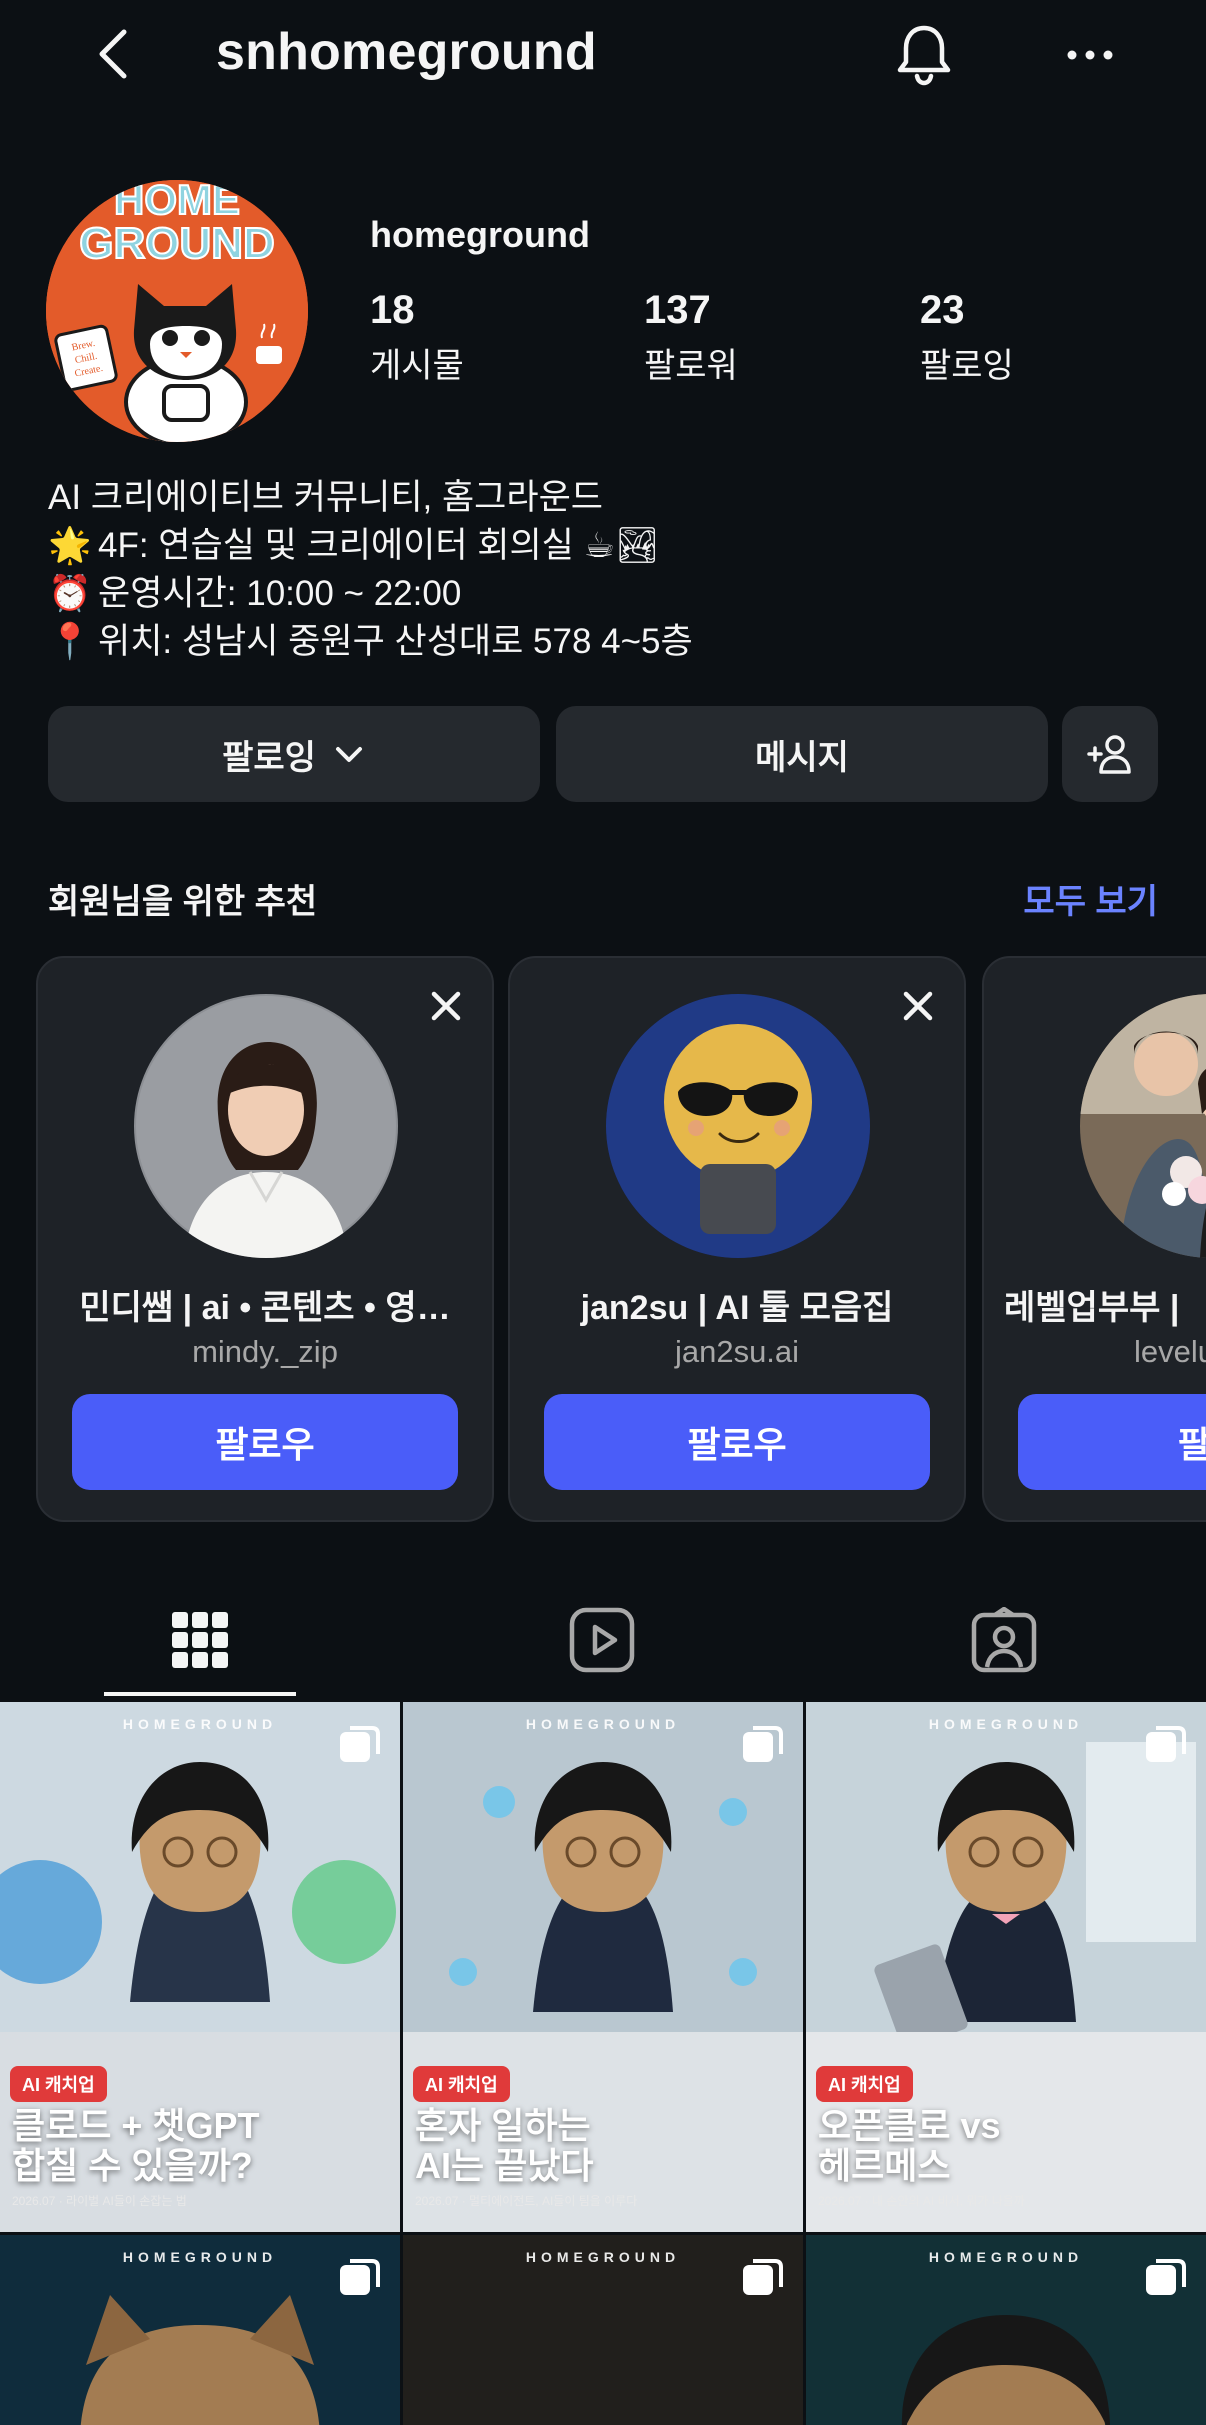  I want to click on bio-line: AI 크리에이티브 커뮤니티, 홈그라운드, so click(603, 498).